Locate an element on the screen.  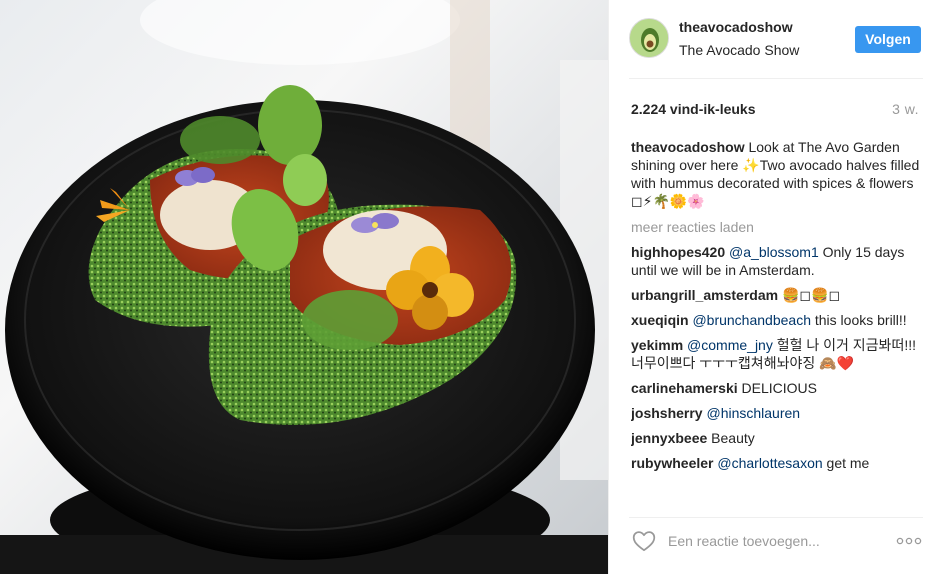
more-options-button is located at coordinates (909, 541).